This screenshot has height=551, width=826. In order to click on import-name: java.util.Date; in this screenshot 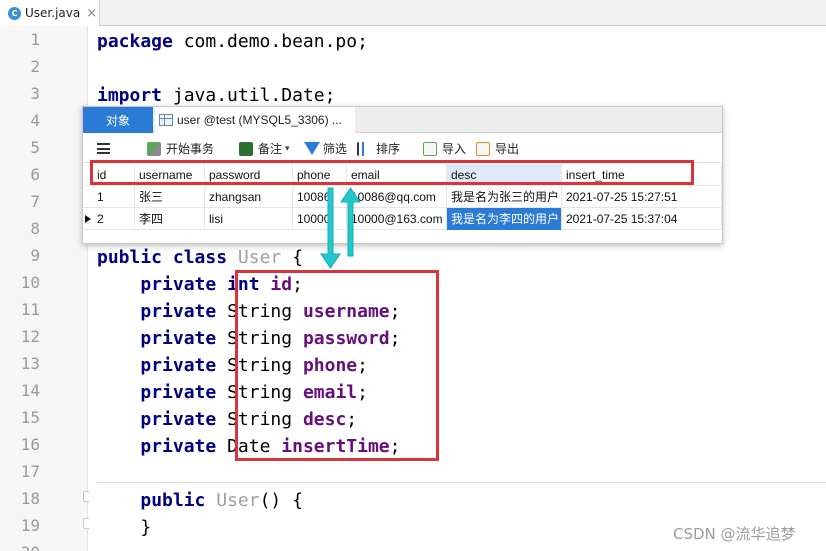, I will do `click(249, 95)`.